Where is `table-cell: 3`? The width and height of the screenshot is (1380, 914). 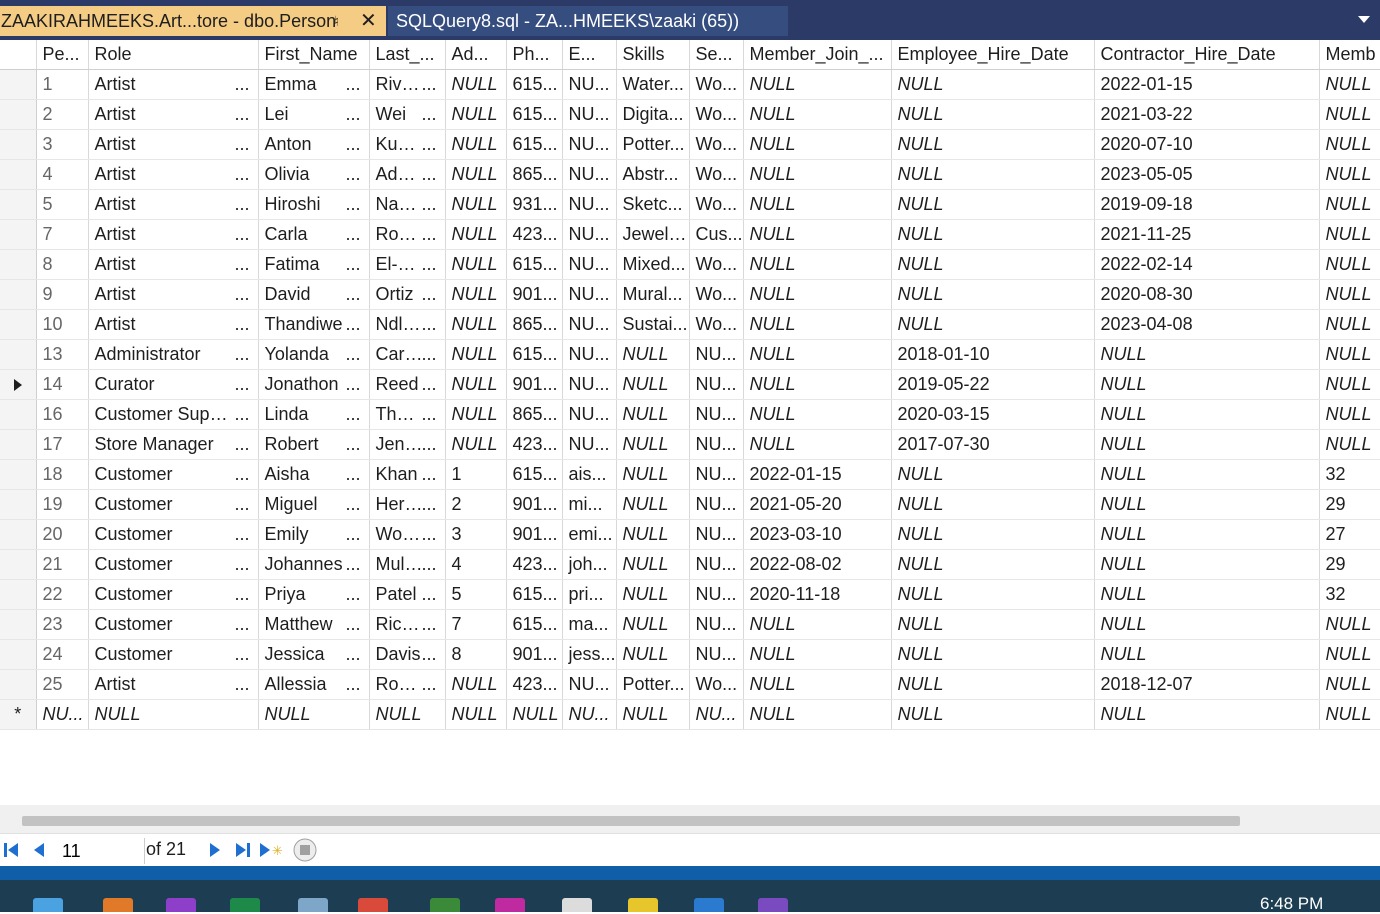 table-cell: 3 is located at coordinates (476, 534).